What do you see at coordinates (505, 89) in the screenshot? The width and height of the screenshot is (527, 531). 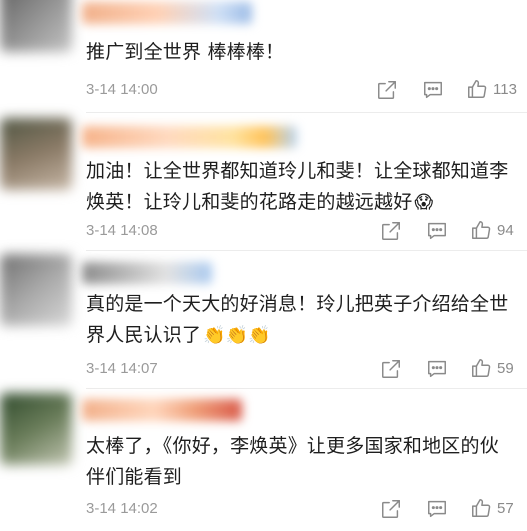 I see `like-count: 113` at bounding box center [505, 89].